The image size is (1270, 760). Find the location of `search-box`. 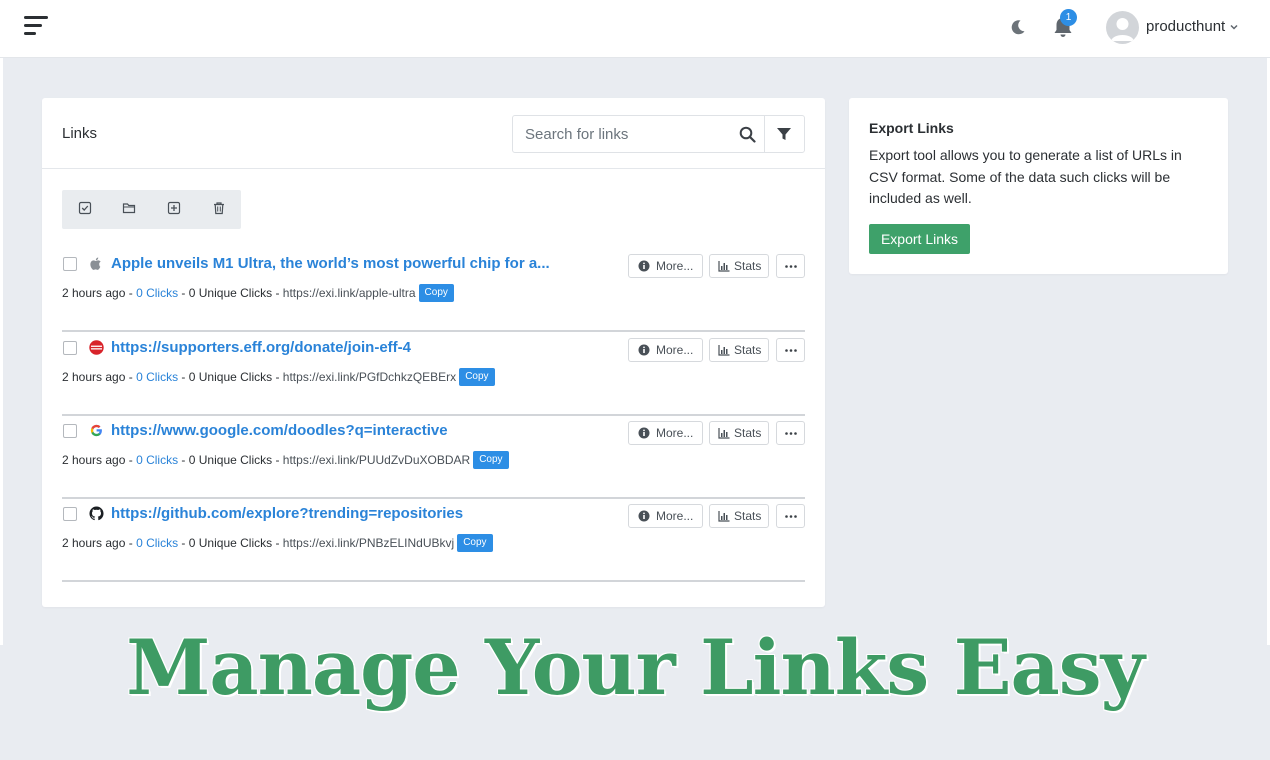

search-box is located at coordinates (658, 134).